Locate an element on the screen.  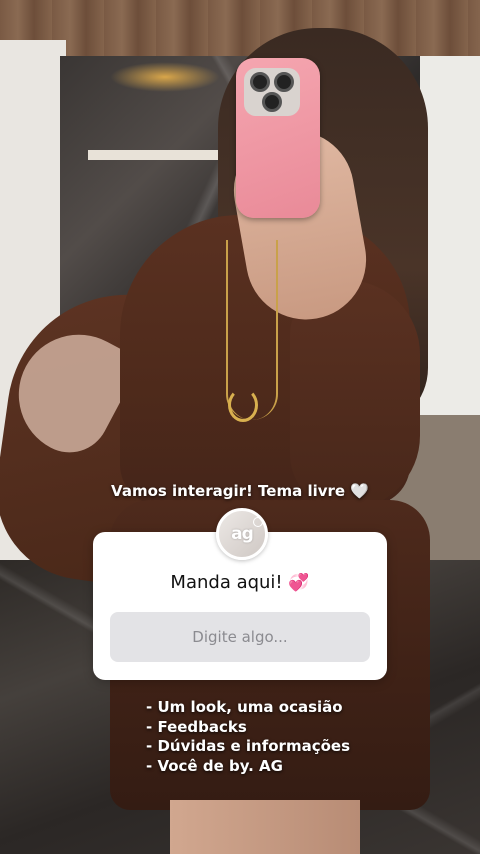
question-title: Manda aqui! 💞 is located at coordinates (240, 582).